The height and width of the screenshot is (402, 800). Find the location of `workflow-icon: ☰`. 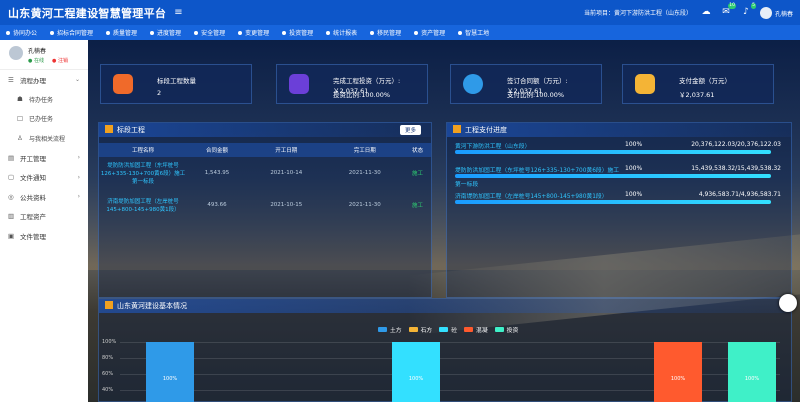

workflow-icon: ☰ is located at coordinates (11, 79).